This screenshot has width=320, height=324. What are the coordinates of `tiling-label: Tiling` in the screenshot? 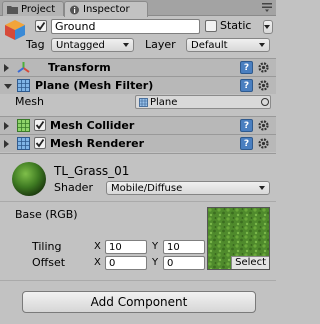 It's located at (47, 246).